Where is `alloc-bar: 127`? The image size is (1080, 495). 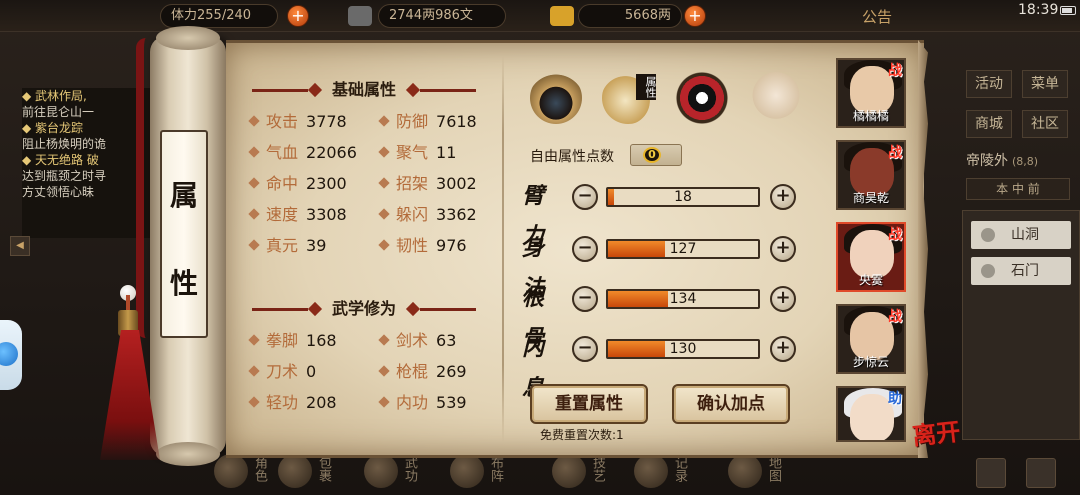 alloc-bar: 127 is located at coordinates (683, 249).